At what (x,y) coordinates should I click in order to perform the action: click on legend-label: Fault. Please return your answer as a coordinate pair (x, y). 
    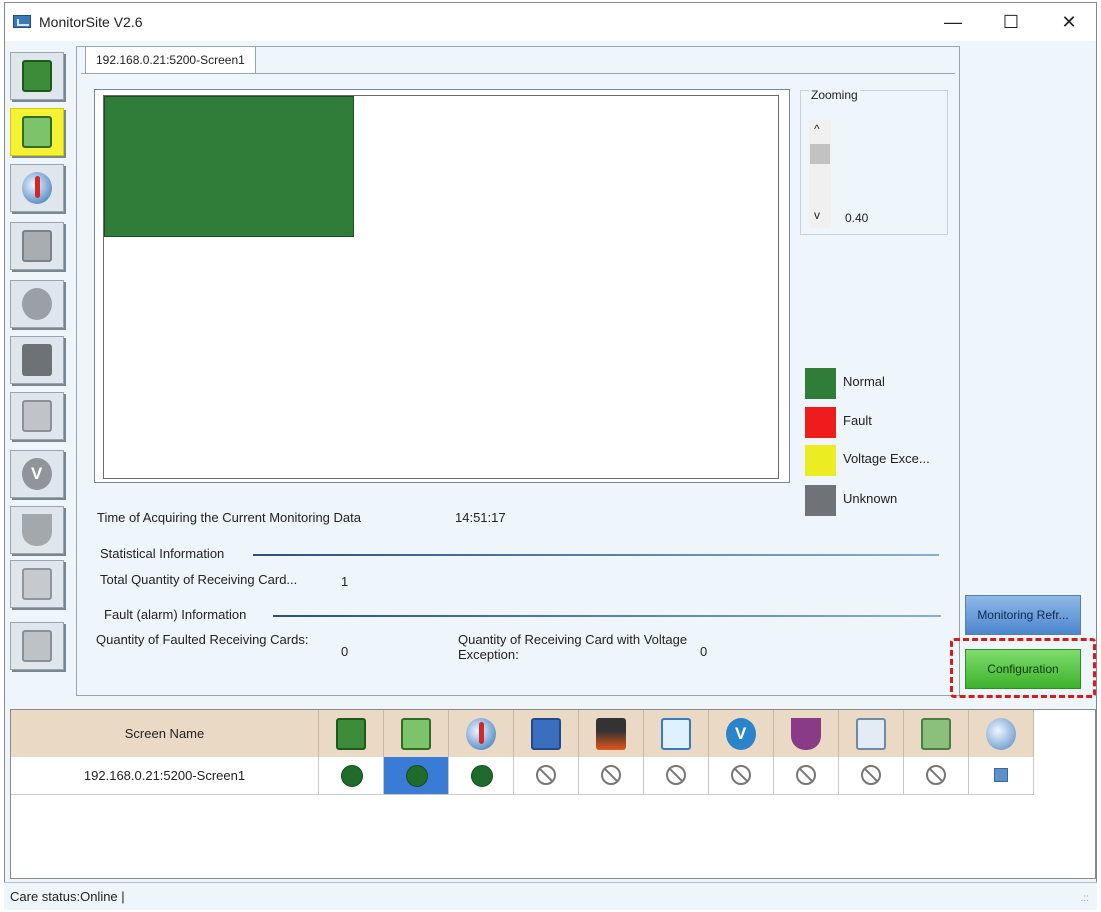
    Looking at the image, I should click on (857, 420).